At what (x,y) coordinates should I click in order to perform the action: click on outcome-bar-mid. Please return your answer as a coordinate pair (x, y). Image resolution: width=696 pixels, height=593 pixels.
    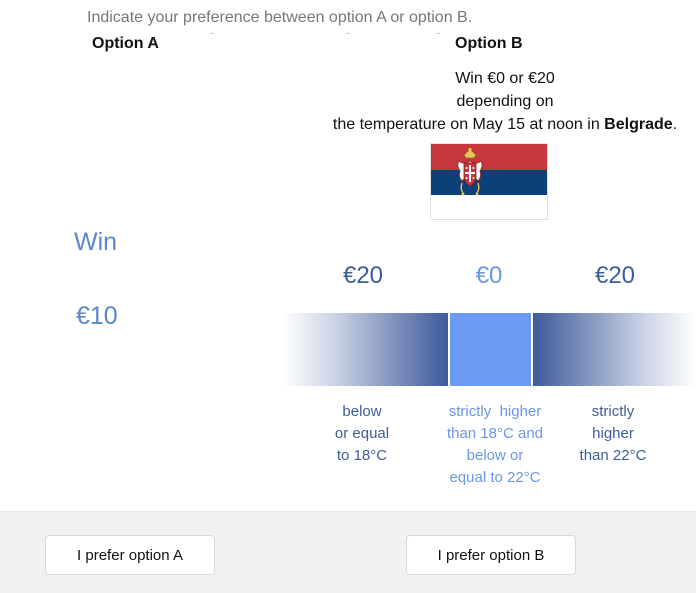
    Looking at the image, I should click on (490, 349).